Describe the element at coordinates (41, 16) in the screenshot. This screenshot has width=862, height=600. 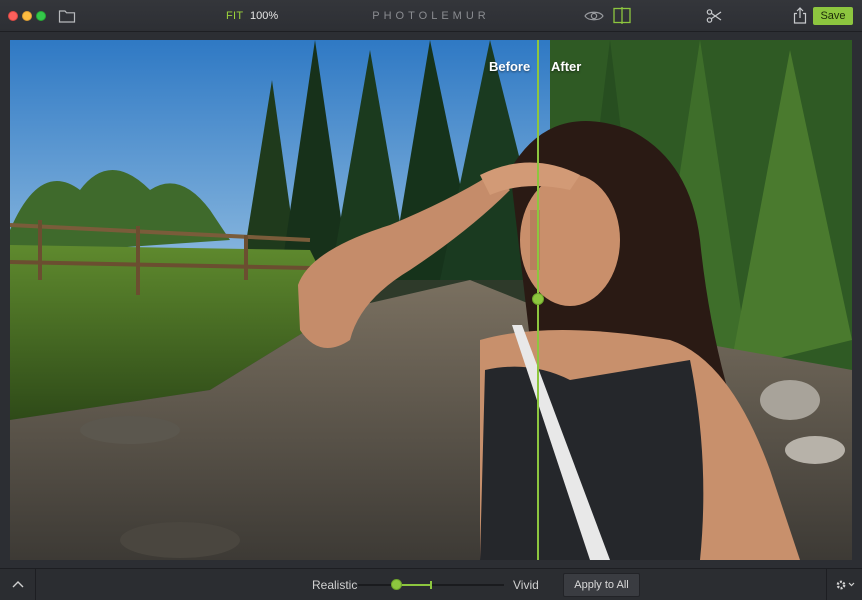
I see `window-maximize-button` at that location.